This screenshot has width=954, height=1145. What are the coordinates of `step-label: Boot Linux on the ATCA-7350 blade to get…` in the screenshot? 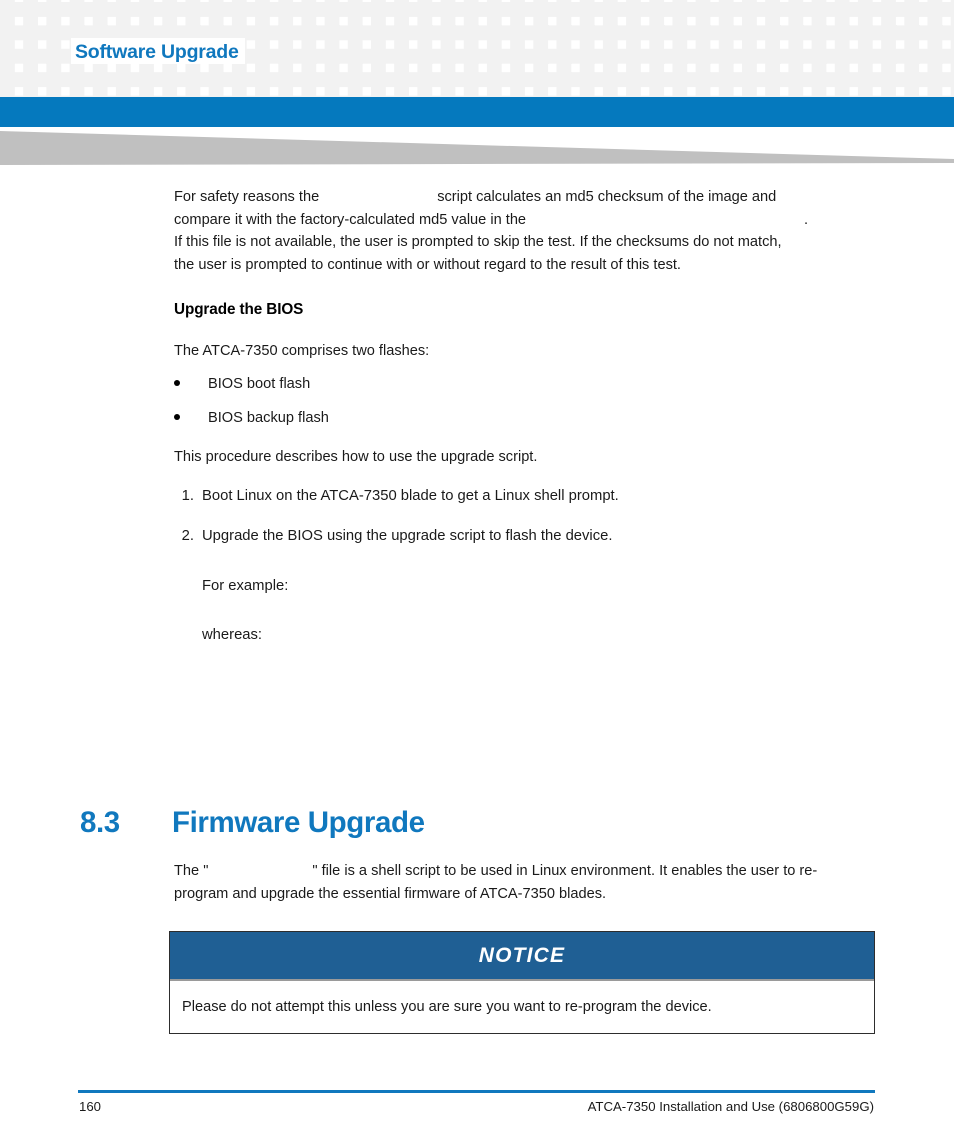 It's located at (410, 496).